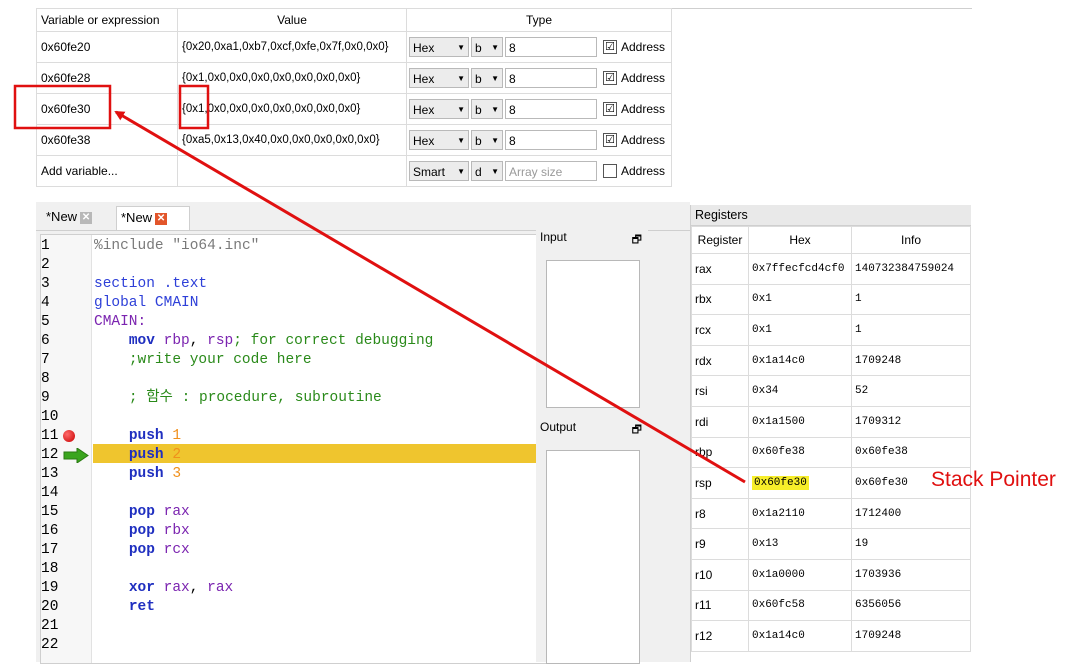  Describe the element at coordinates (50, 626) in the screenshot. I see `line-number: 21` at that location.